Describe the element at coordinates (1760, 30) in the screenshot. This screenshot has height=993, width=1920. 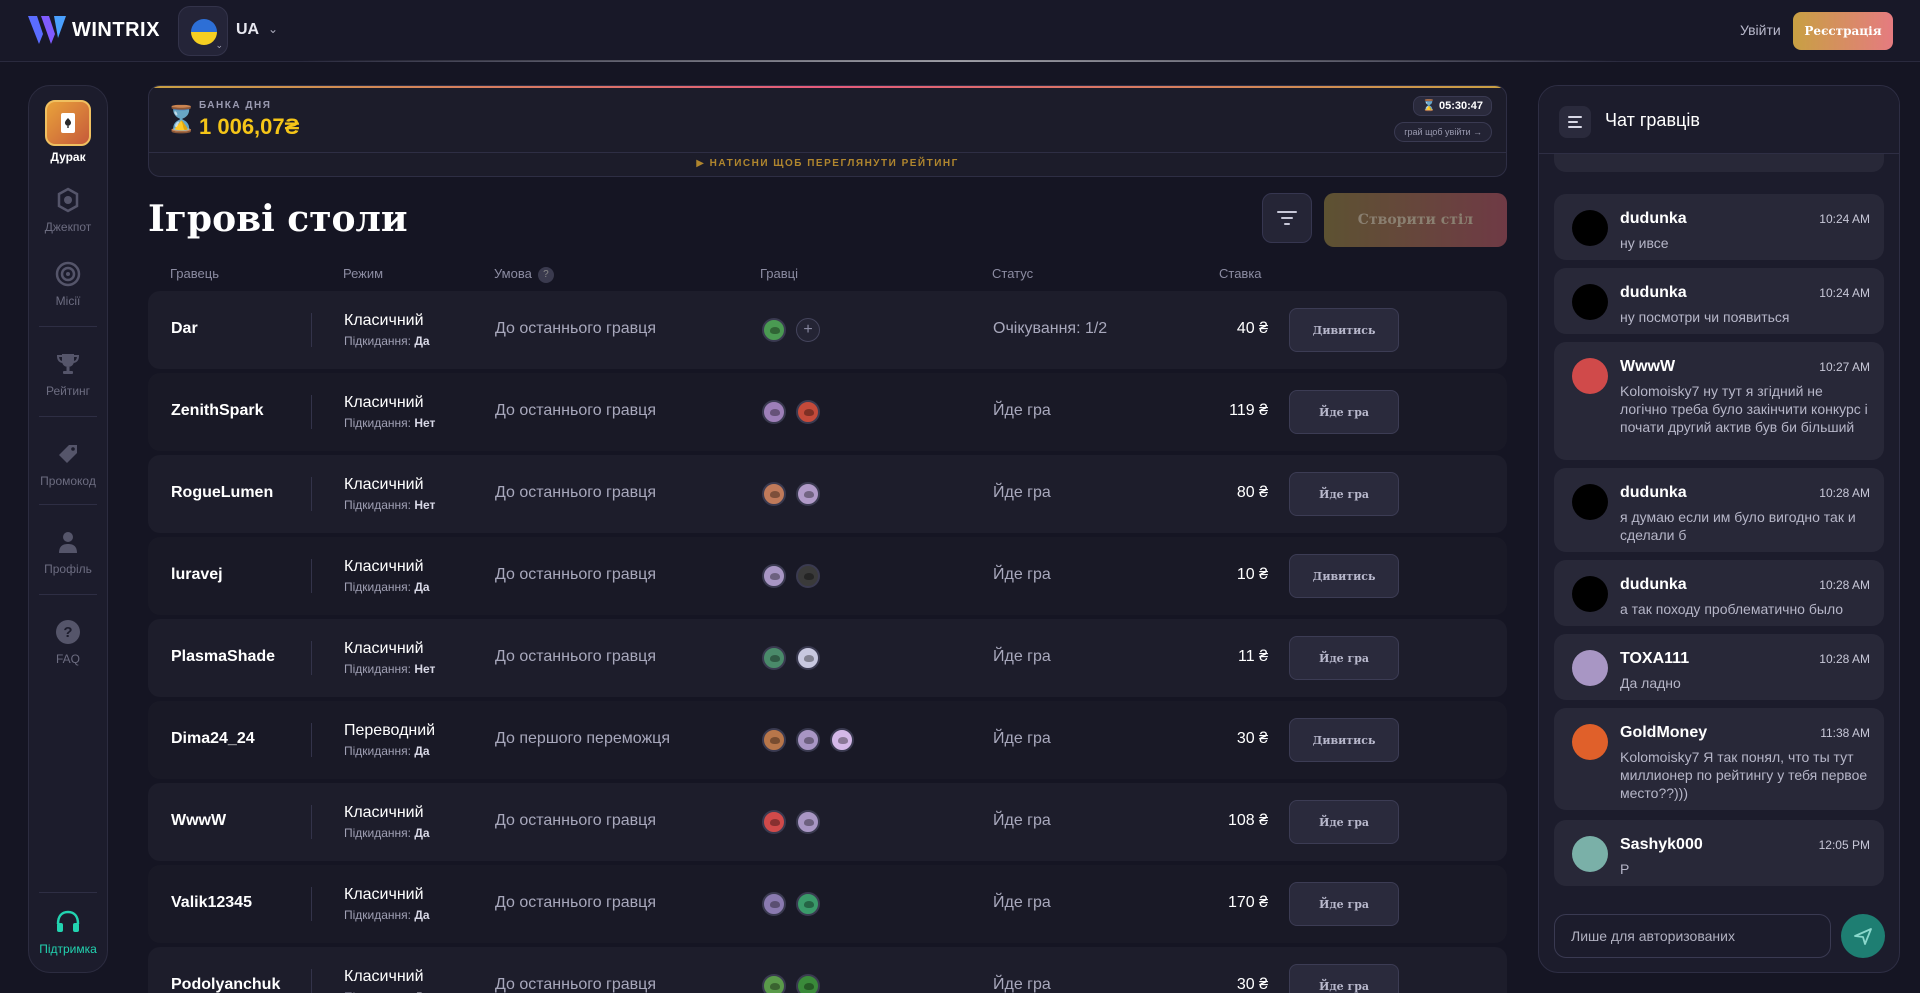
I see `login-link: Увійти` at that location.